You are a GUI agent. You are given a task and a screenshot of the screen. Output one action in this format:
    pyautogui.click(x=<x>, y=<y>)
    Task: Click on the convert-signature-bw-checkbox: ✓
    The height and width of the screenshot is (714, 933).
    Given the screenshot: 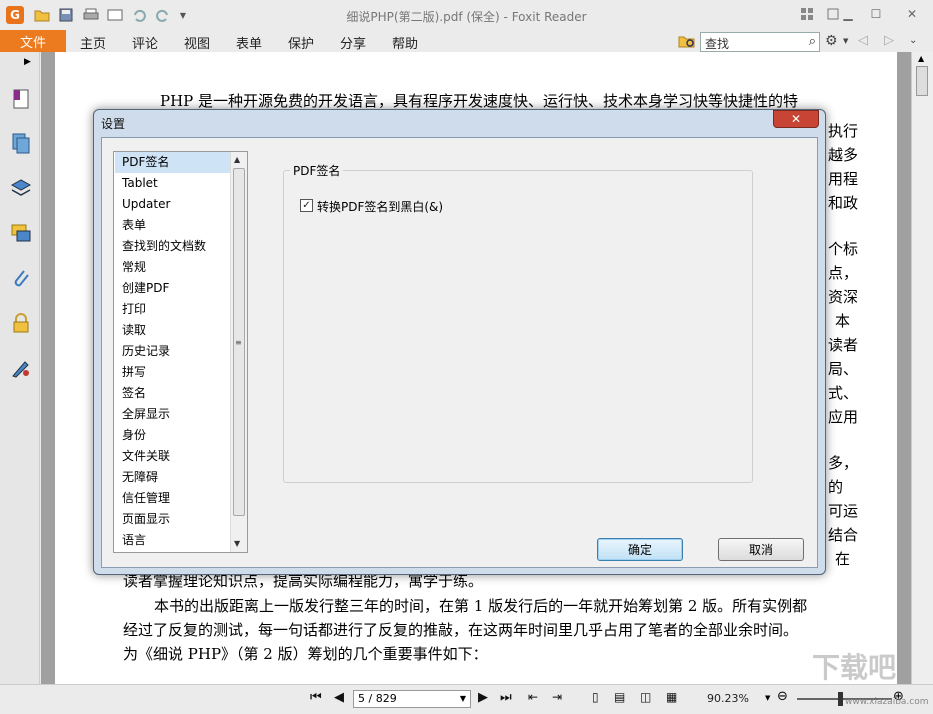 What is the action you would take?
    pyautogui.click(x=306, y=205)
    